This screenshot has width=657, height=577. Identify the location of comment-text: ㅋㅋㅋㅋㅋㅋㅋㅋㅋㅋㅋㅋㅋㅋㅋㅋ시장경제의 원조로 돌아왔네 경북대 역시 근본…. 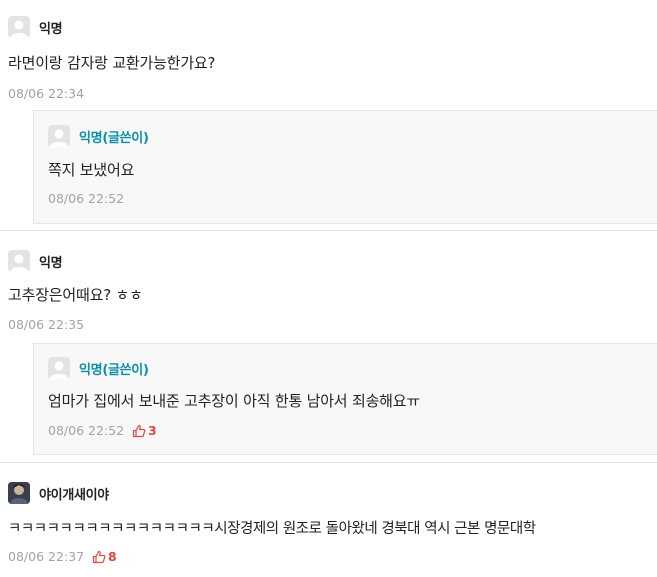
(272, 529).